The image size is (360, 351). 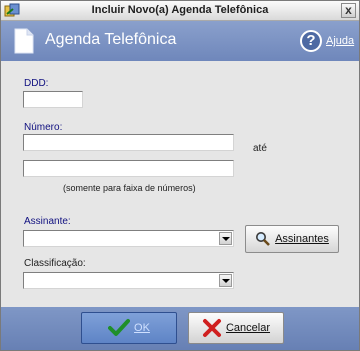 What do you see at coordinates (128, 238) in the screenshot?
I see `assinante-select` at bounding box center [128, 238].